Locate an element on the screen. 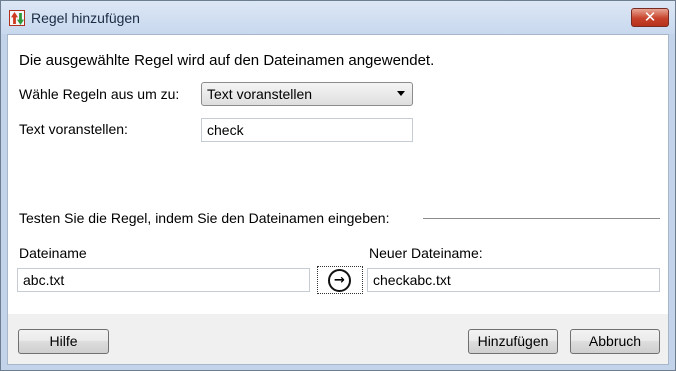 The image size is (676, 371). close-icon: ✕ is located at coordinates (650, 17).